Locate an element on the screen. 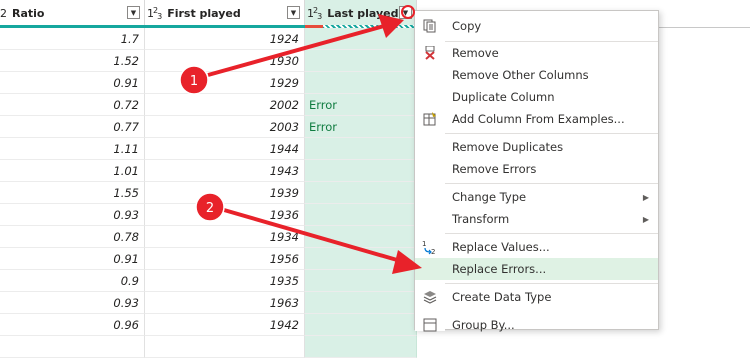 Image resolution: width=750 pixels, height=358 pixels. cell-first-played: 1942 is located at coordinates (225, 325).